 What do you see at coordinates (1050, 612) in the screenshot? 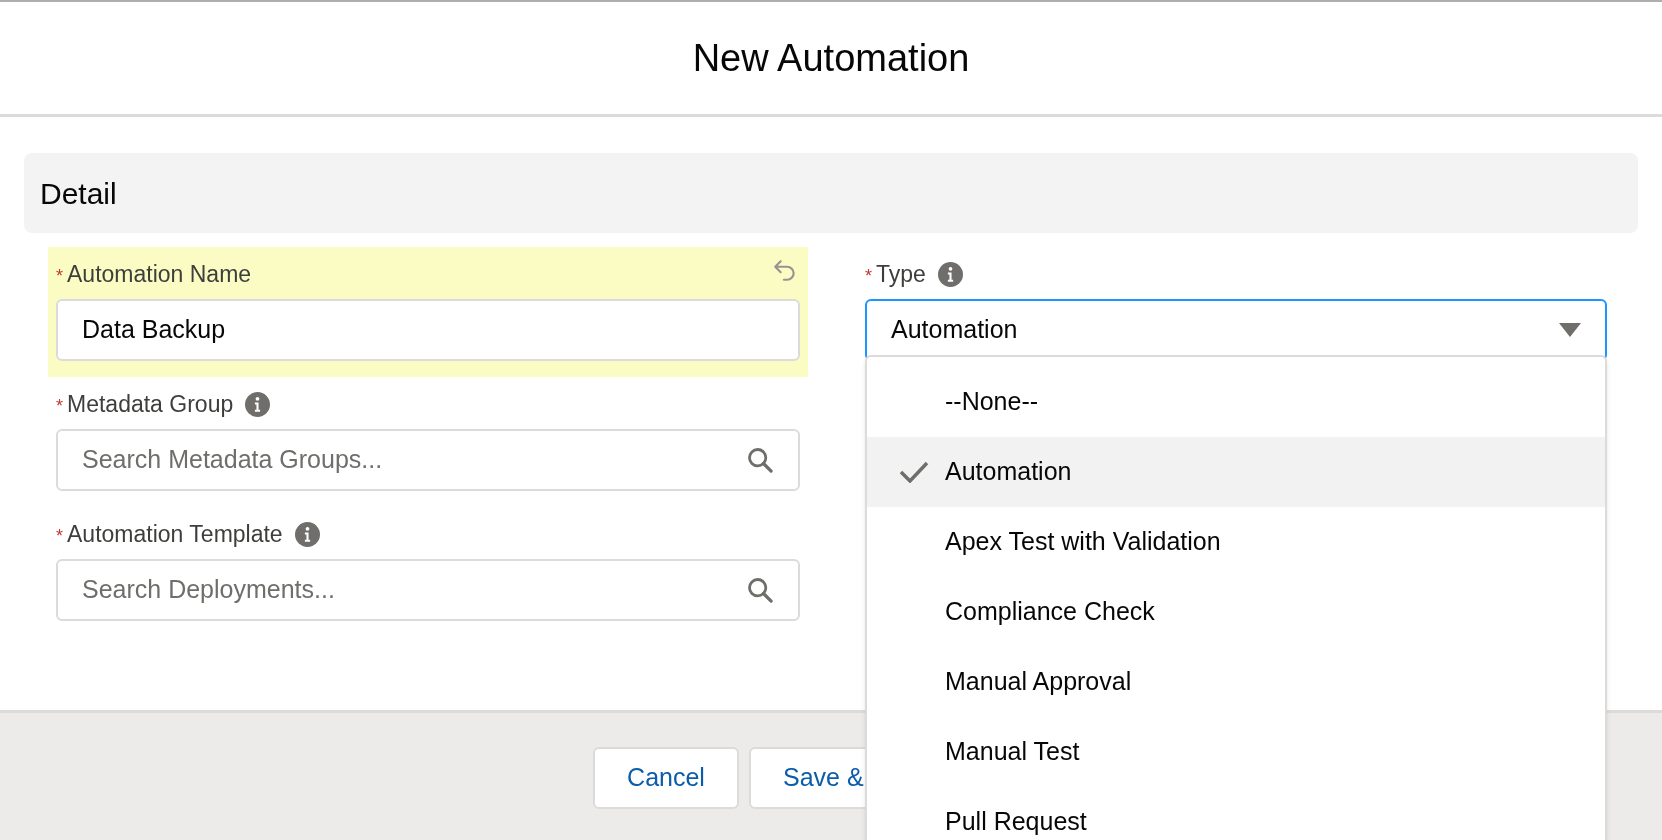
I see `option-label: Compliance Check` at bounding box center [1050, 612].